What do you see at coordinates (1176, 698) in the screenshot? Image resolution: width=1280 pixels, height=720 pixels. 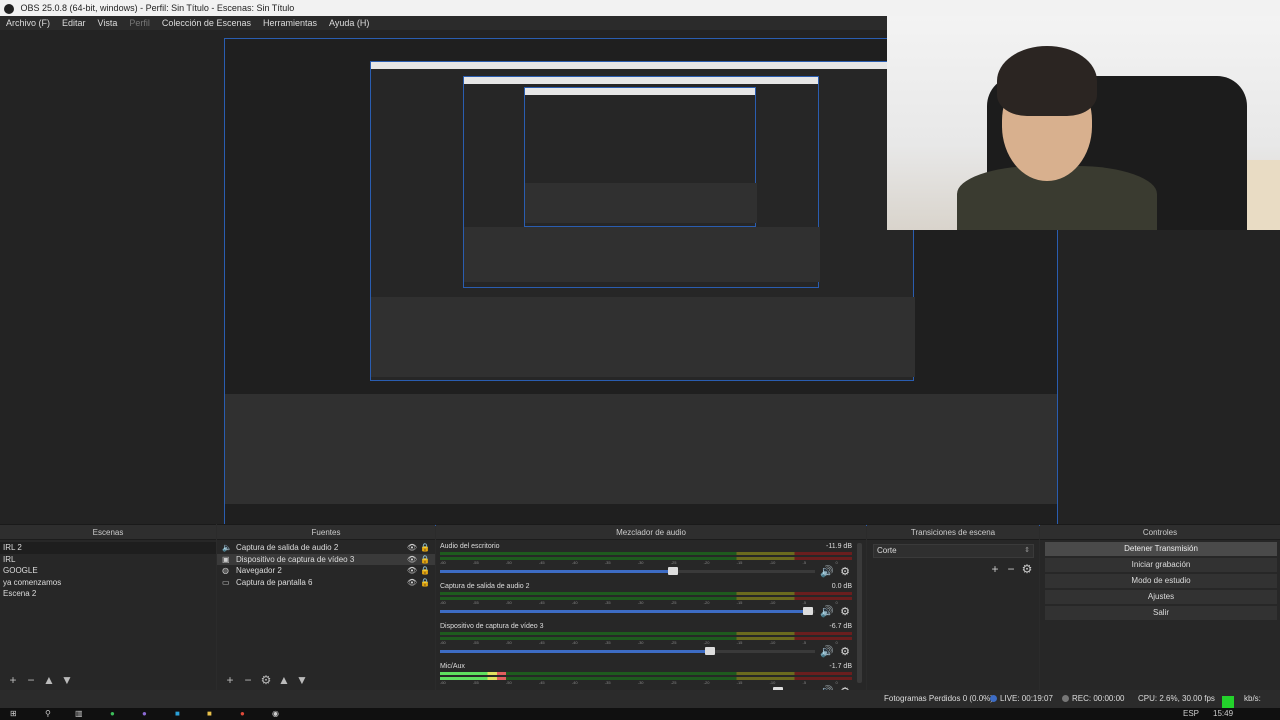 I see `cpu-status: CPU: 2.6%, 30.00 fps` at bounding box center [1176, 698].